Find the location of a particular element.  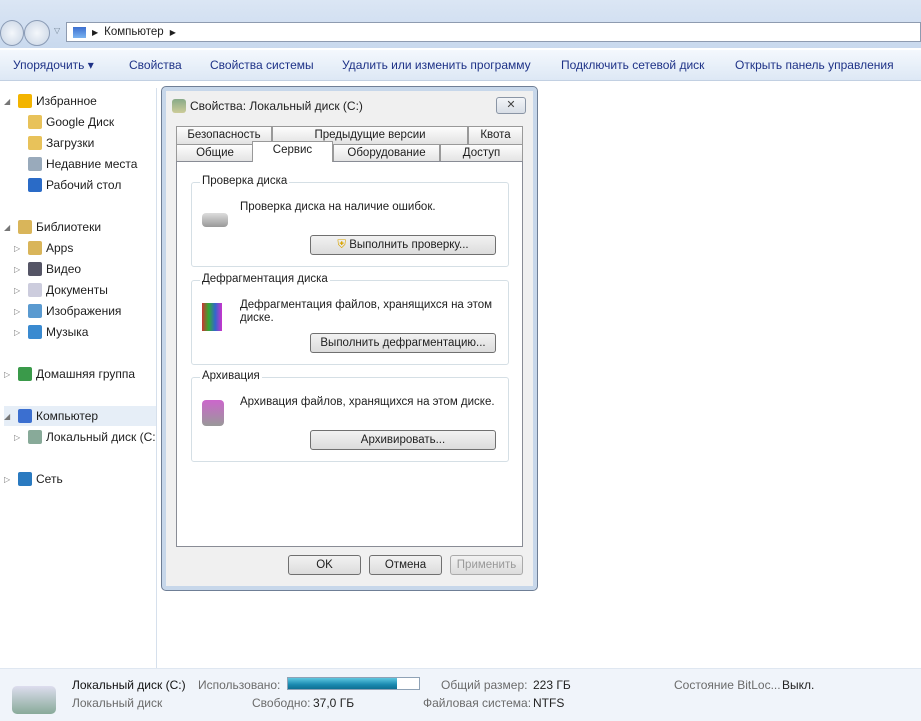

filesystem-value: NTFS is located at coordinates (549, 703).